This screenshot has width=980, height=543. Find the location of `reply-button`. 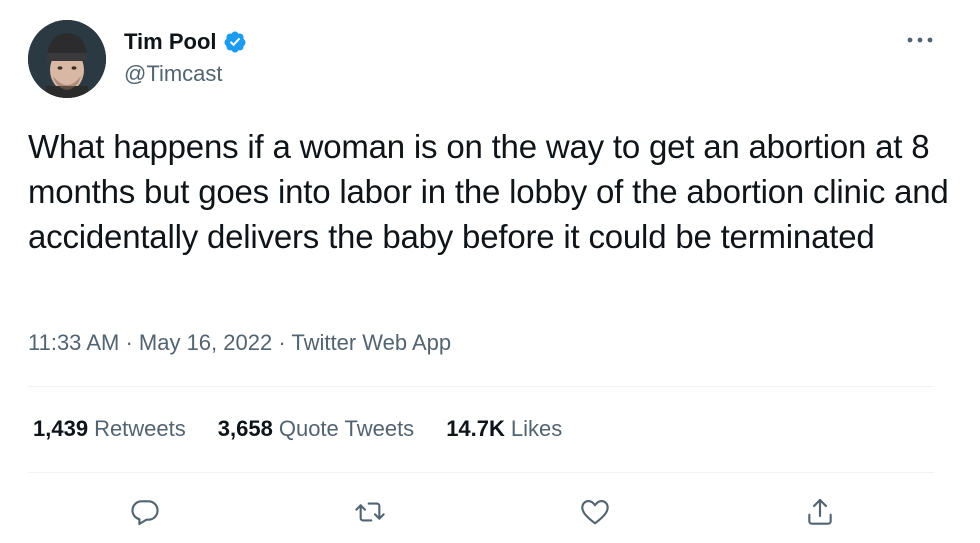

reply-button is located at coordinates (145, 512).